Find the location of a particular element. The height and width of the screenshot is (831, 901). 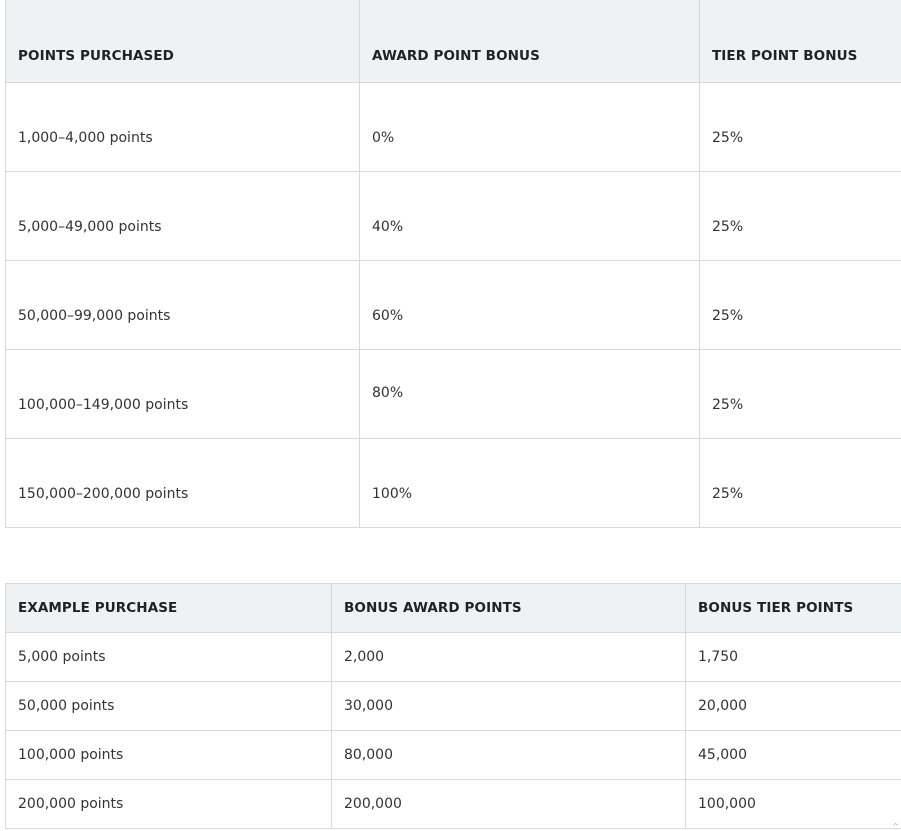

table-row: 1,000–4,000 points 0% 25% is located at coordinates (453, 127).